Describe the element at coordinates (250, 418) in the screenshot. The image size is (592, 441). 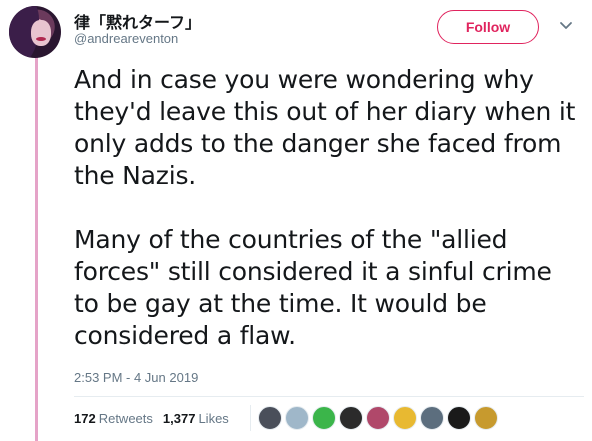
I see `stats-separator` at that location.